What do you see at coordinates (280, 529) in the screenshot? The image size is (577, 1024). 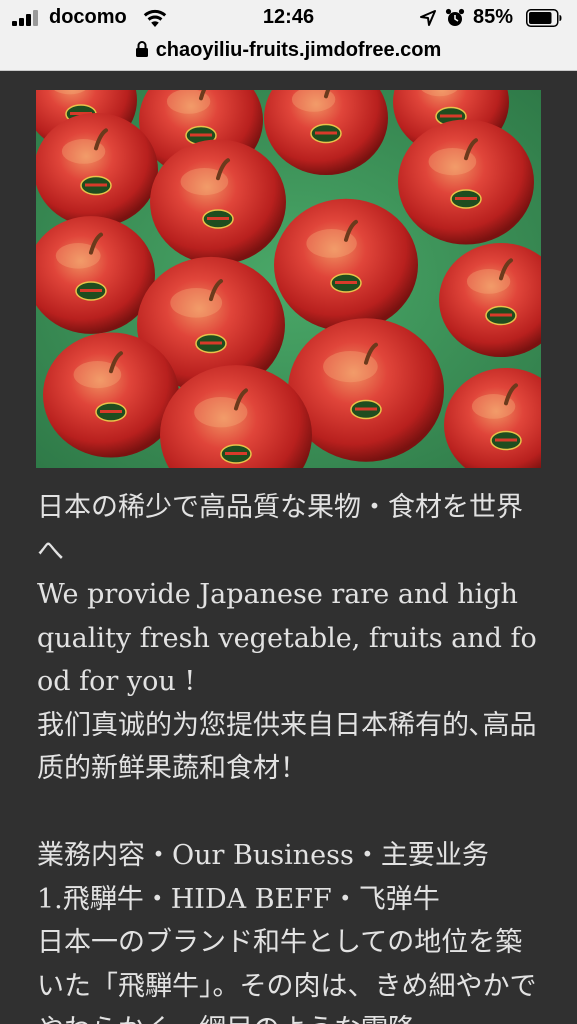 I see `intro-japanese: 日本の稀少で高品質な果物・食材を世界へ` at bounding box center [280, 529].